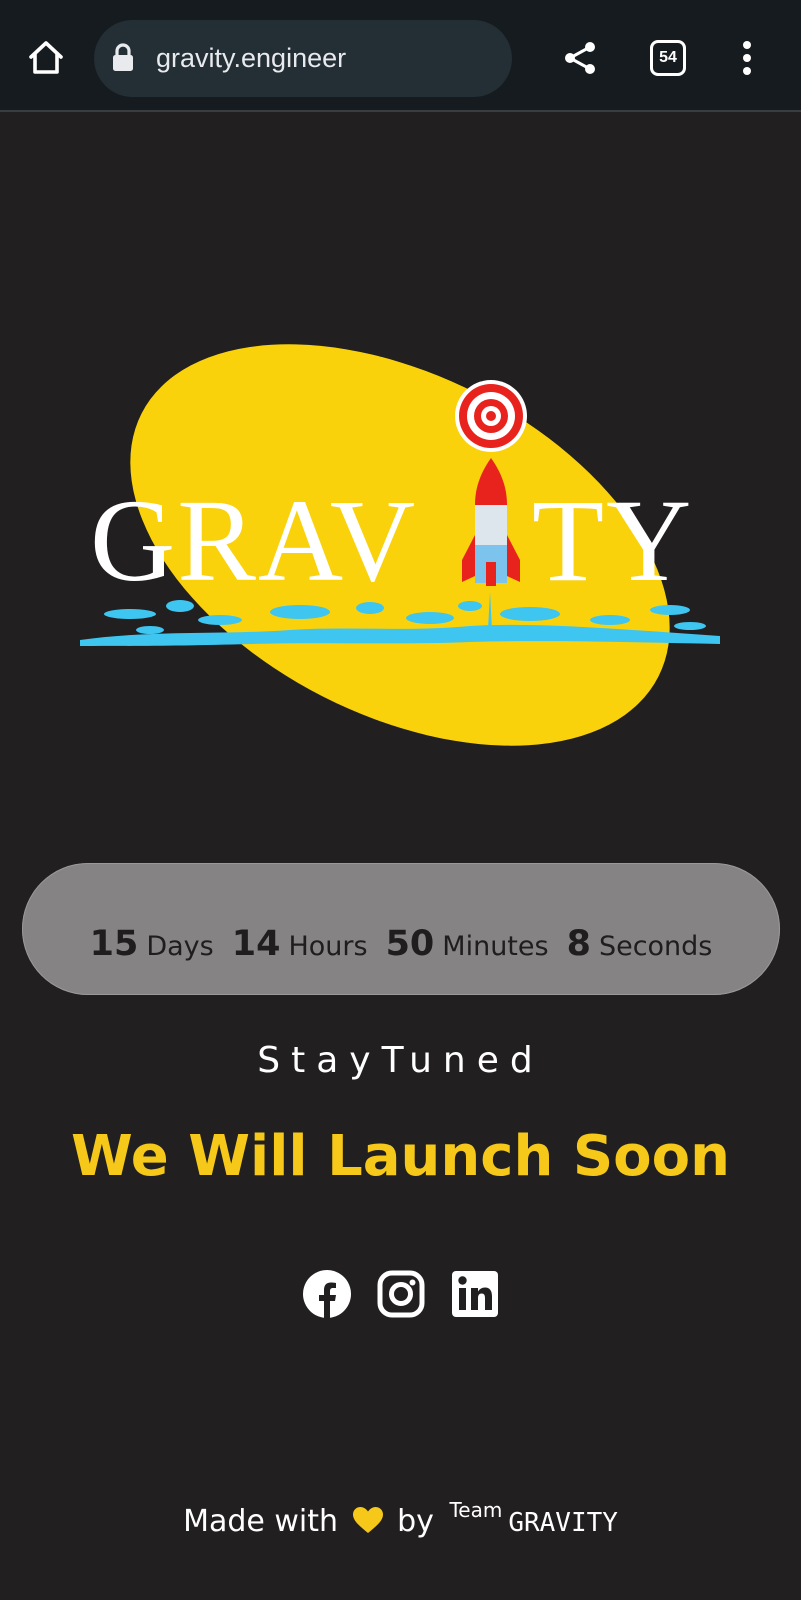 The image size is (801, 1600). What do you see at coordinates (612, 540) in the screenshot?
I see `svg-text: TY` at bounding box center [612, 540].